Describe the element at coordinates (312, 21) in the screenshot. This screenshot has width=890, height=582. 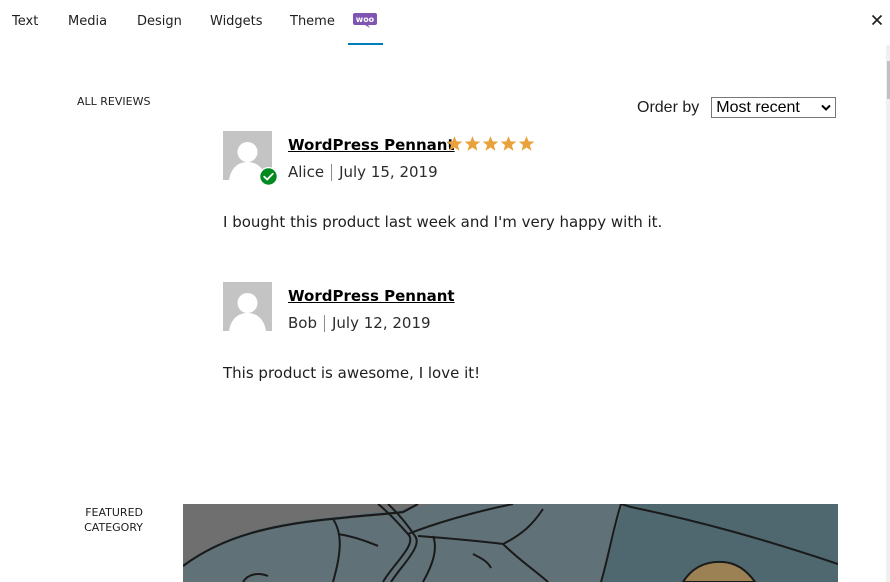
I see `tab-theme: Theme` at that location.